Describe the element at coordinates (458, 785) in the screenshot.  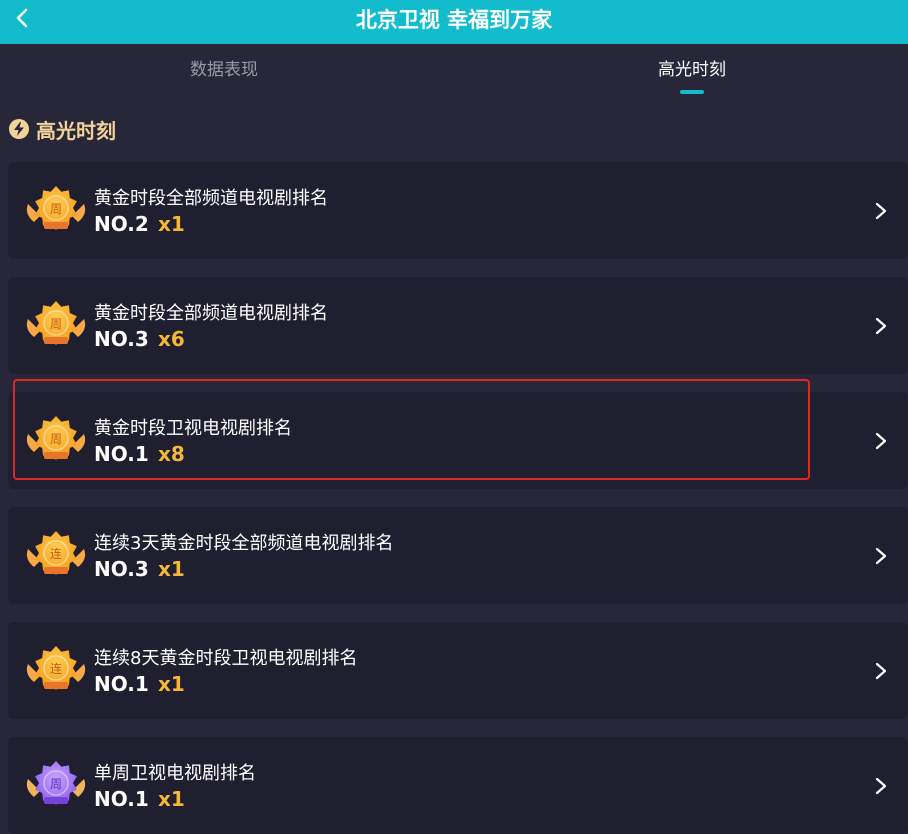
I see `highlight-card: 周 单周卫视电视剧排名 NO.1 x1` at that location.